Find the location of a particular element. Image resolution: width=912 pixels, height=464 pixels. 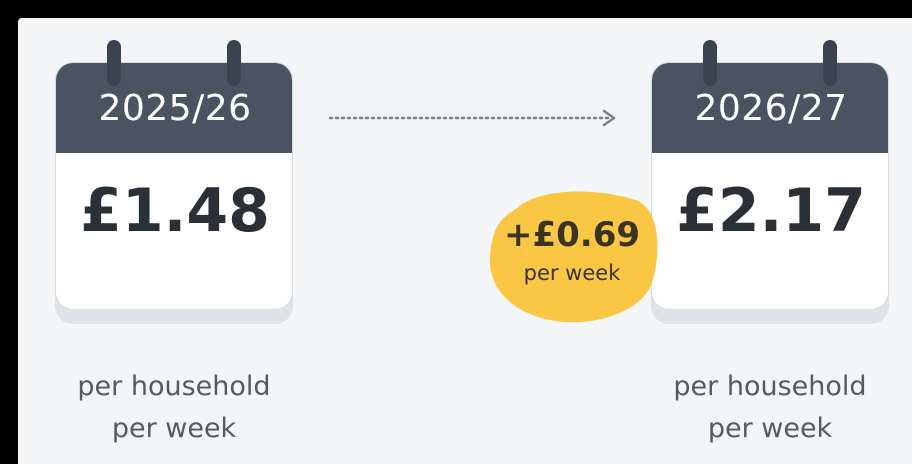

calendar-amount: £2.17 is located at coordinates (771, 211).